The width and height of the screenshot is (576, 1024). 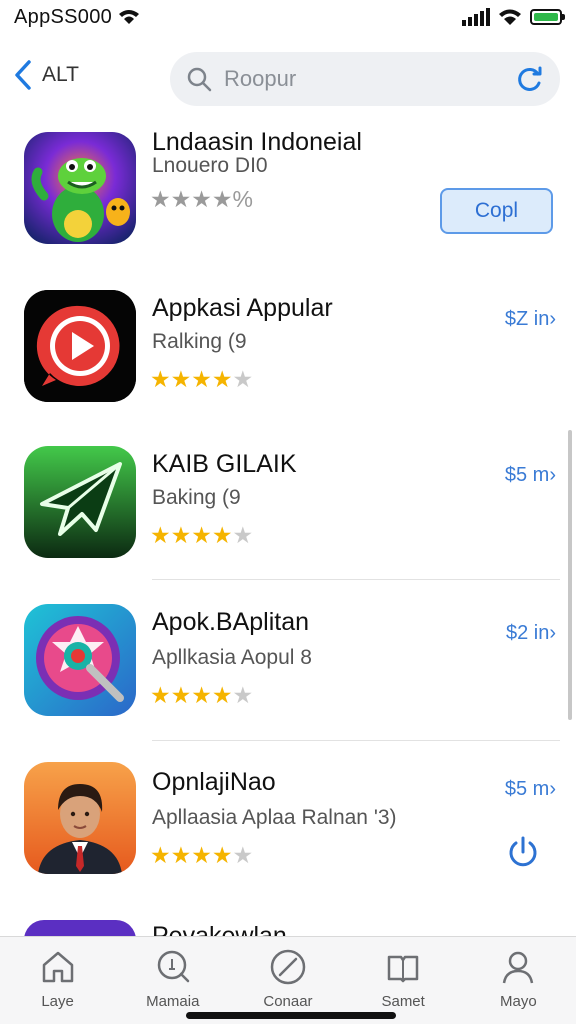 I want to click on app-subtitle: Ralking (9, so click(x=199, y=341).